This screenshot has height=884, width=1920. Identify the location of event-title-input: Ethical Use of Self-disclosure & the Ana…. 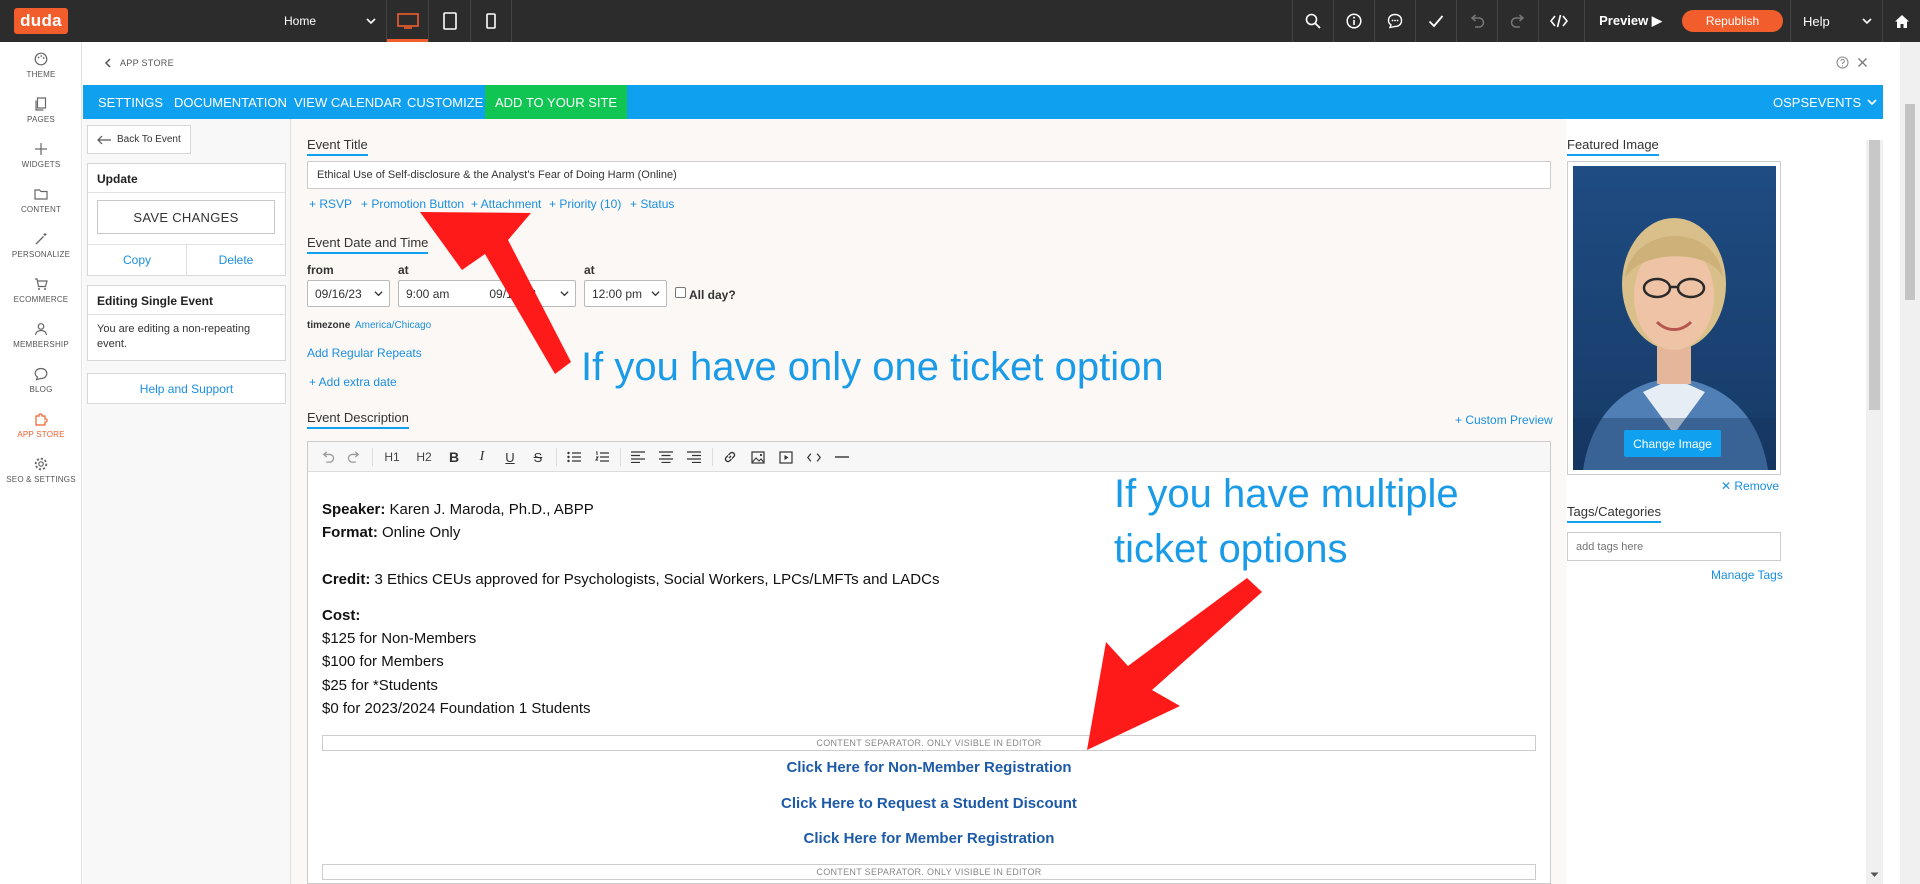
(929, 175).